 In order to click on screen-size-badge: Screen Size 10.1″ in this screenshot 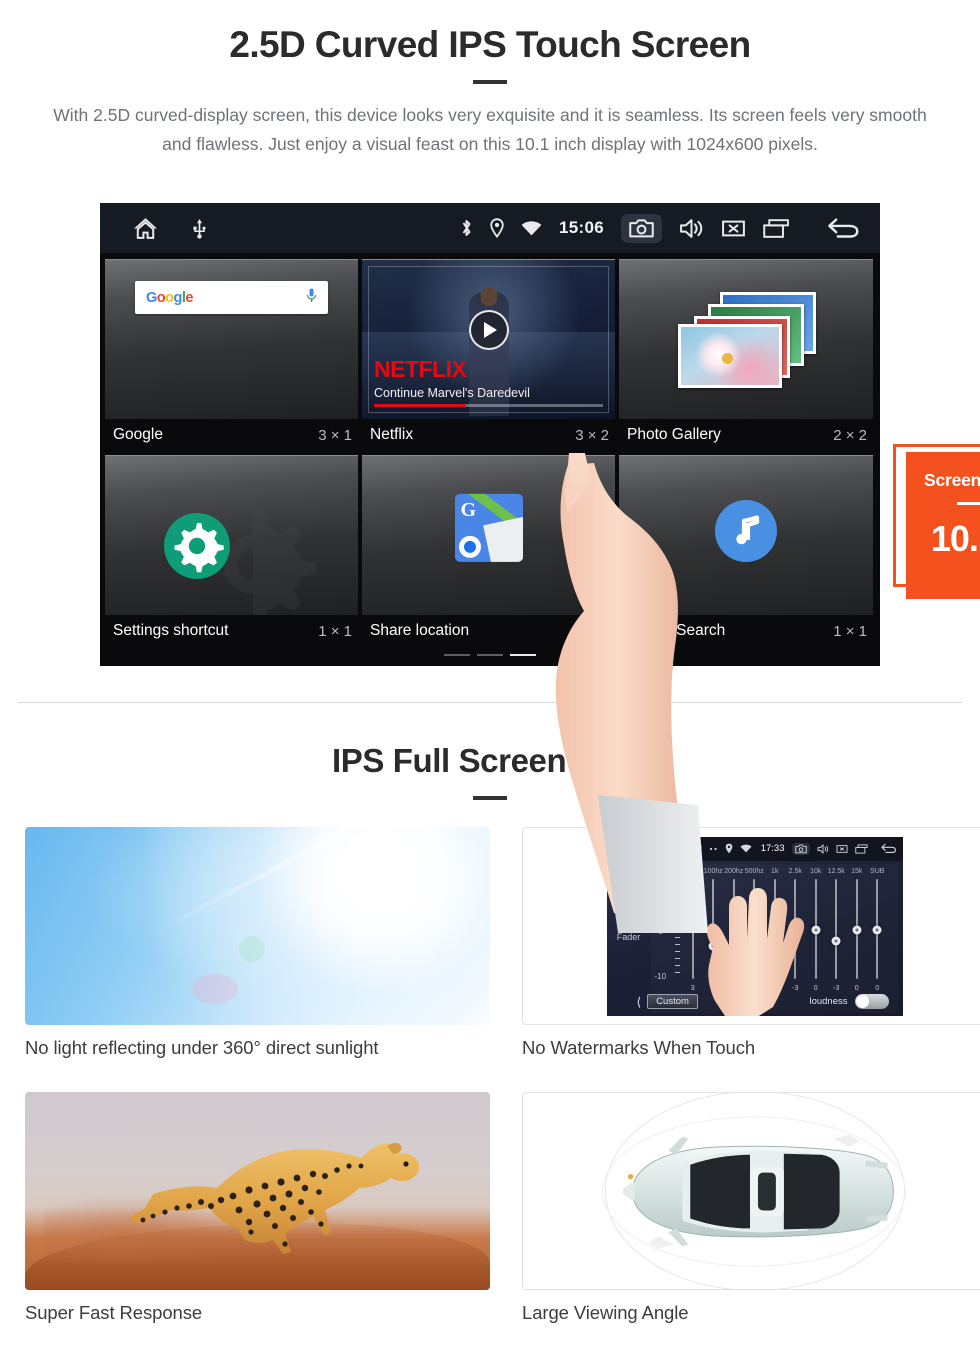, I will do `click(943, 525)`.